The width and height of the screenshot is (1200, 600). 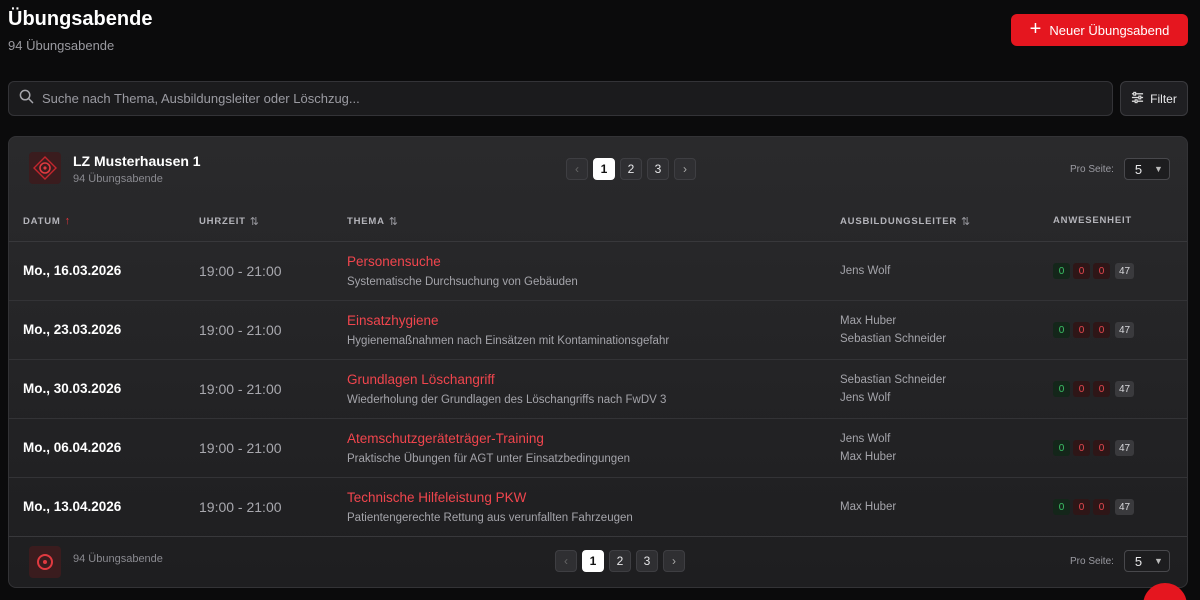 I want to click on search-input, so click(x=542, y=98).